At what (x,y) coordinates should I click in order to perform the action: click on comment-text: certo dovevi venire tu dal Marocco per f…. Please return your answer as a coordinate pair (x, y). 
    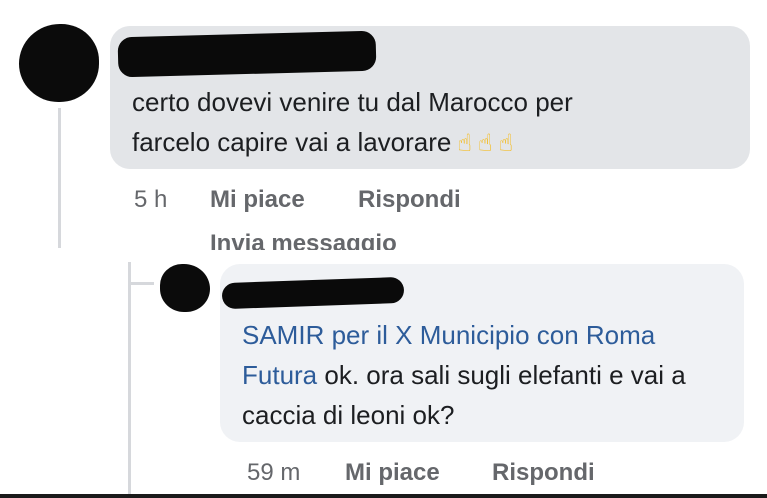
    Looking at the image, I should click on (432, 122).